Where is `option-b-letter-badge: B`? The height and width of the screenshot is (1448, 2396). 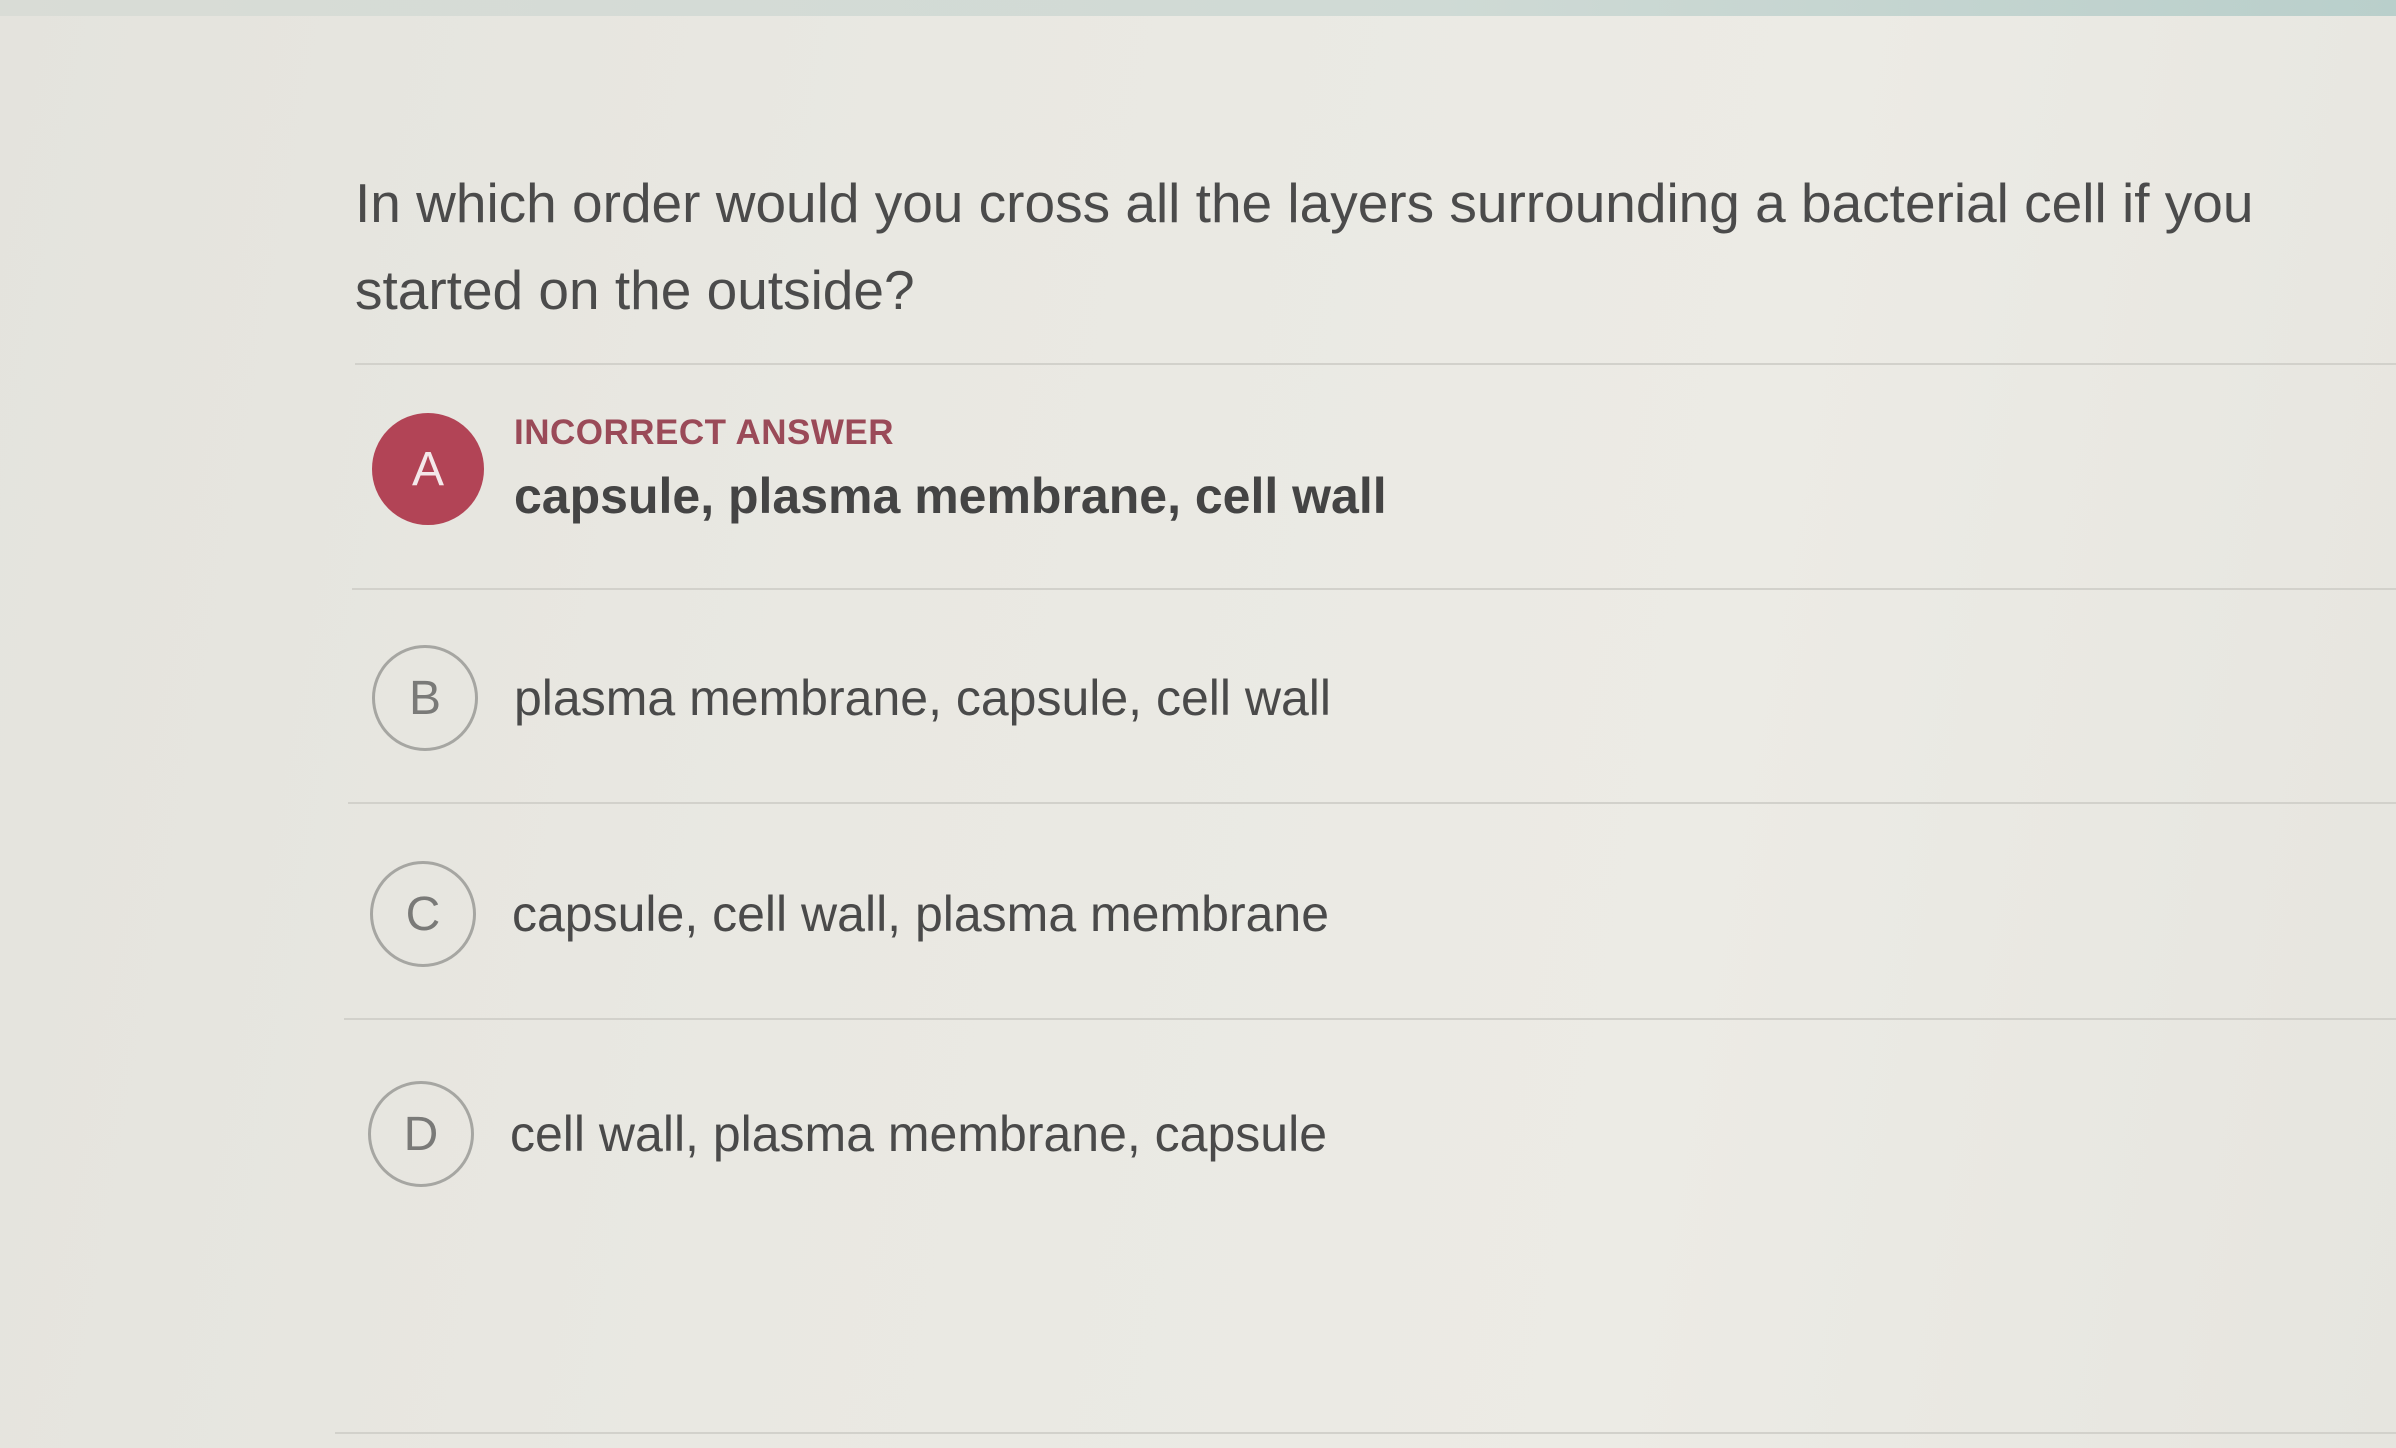 option-b-letter-badge: B is located at coordinates (425, 698).